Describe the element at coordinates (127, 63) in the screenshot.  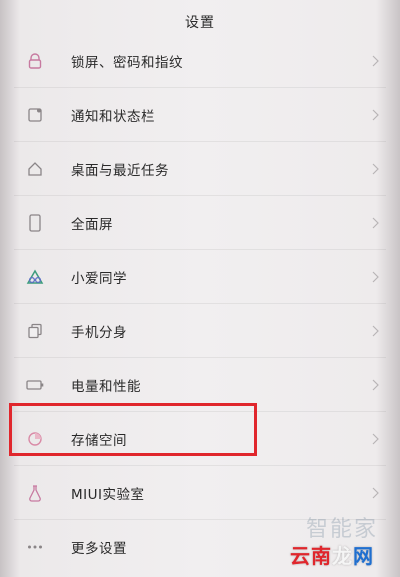
I see `settings-item-label: 锁屏、密码和指纹` at that location.